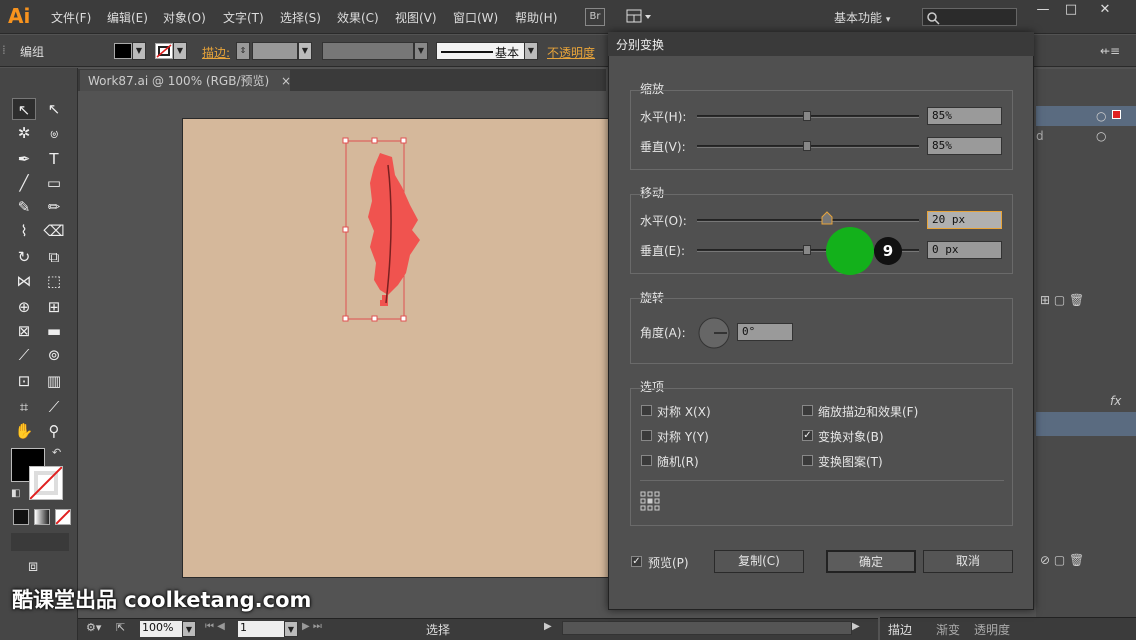  I want to click on reflect-y-label: 对称 Y(Y), so click(683, 436).